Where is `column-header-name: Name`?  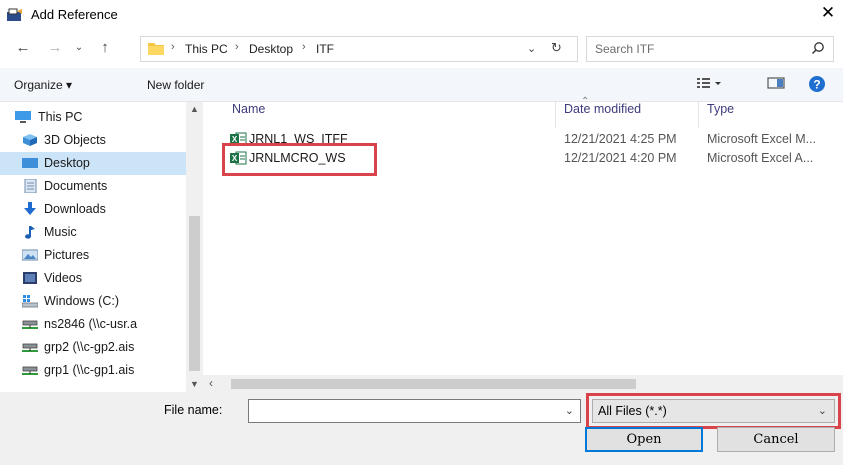 column-header-name: Name is located at coordinates (248, 115).